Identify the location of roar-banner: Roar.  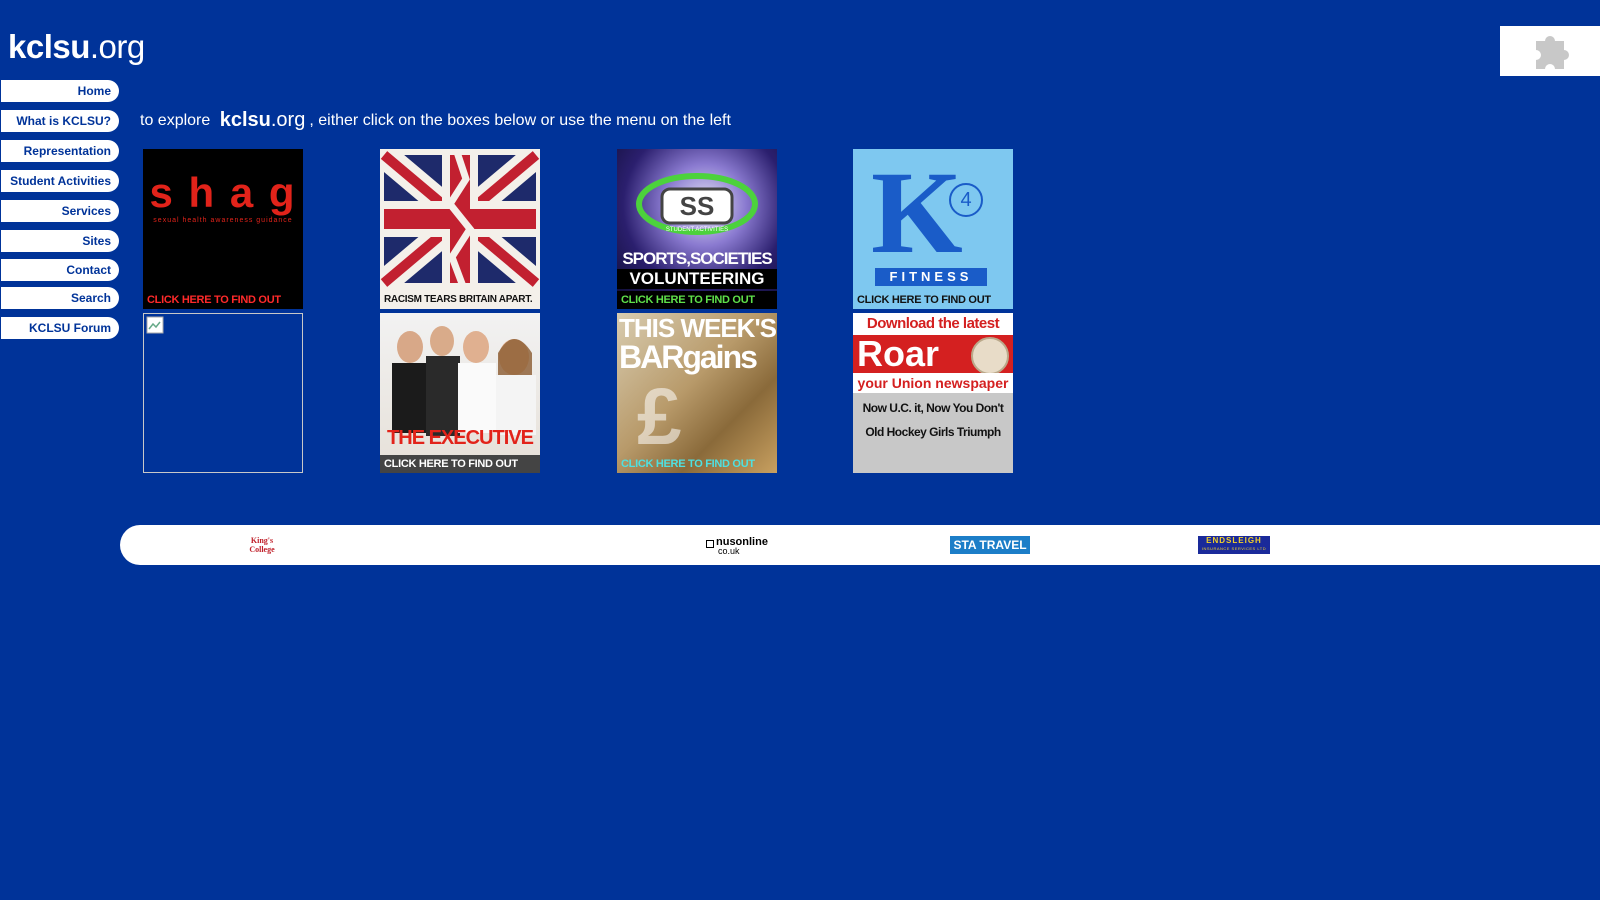
(933, 354).